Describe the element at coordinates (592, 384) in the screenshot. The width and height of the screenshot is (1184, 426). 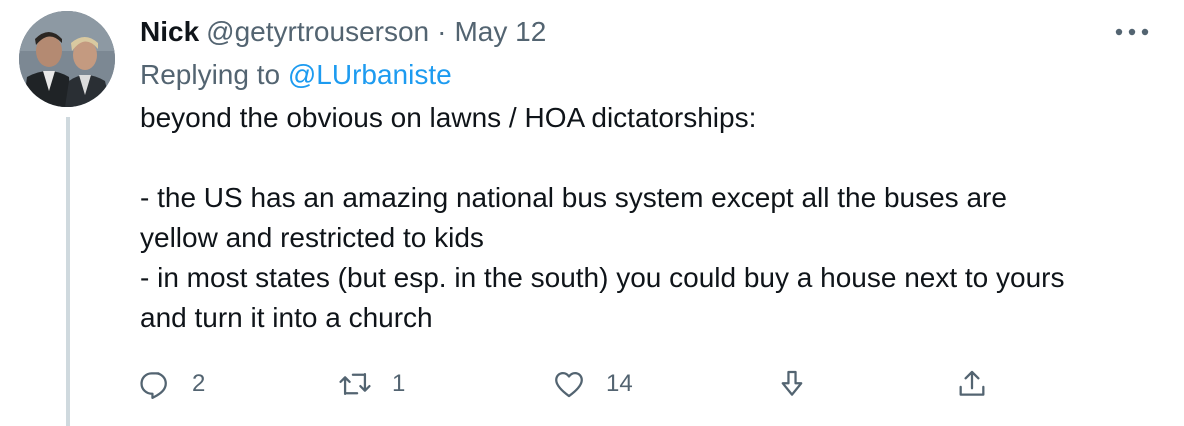
I see `like-button: 14` at that location.